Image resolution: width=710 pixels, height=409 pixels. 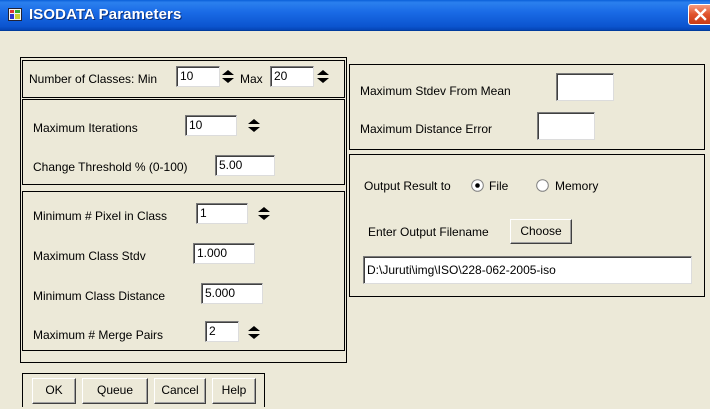 What do you see at coordinates (224, 253) in the screenshot?
I see `max-class-stdv-input: 1.000` at bounding box center [224, 253].